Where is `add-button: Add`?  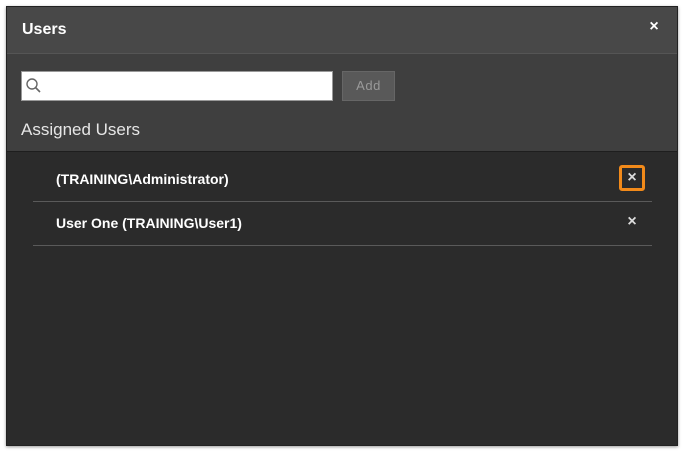
add-button: Add is located at coordinates (368, 86).